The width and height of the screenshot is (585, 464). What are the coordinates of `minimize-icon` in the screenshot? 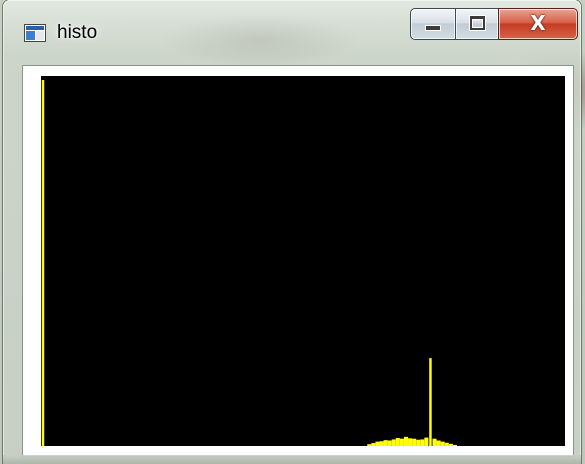 It's located at (433, 28).